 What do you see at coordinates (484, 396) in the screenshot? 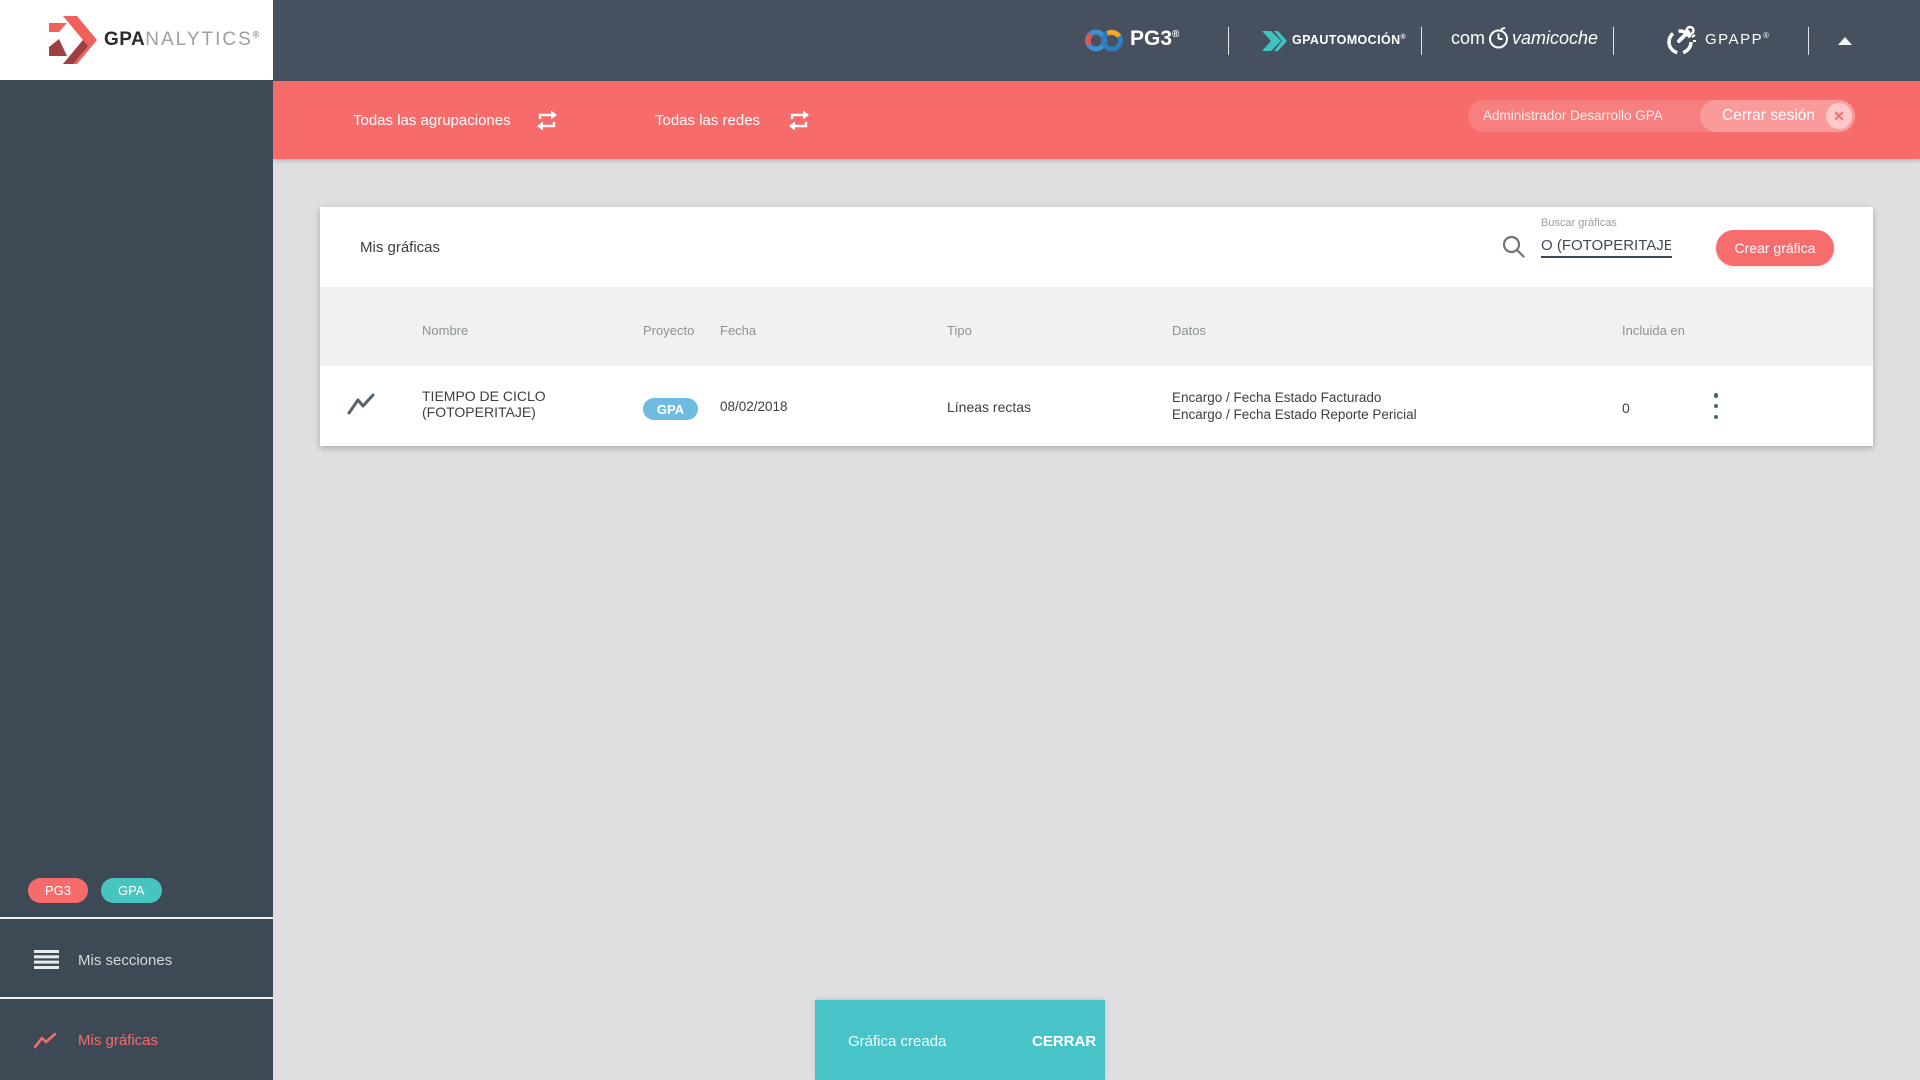
I see `graph-name-line1: TIEMPO DE CICLO` at bounding box center [484, 396].